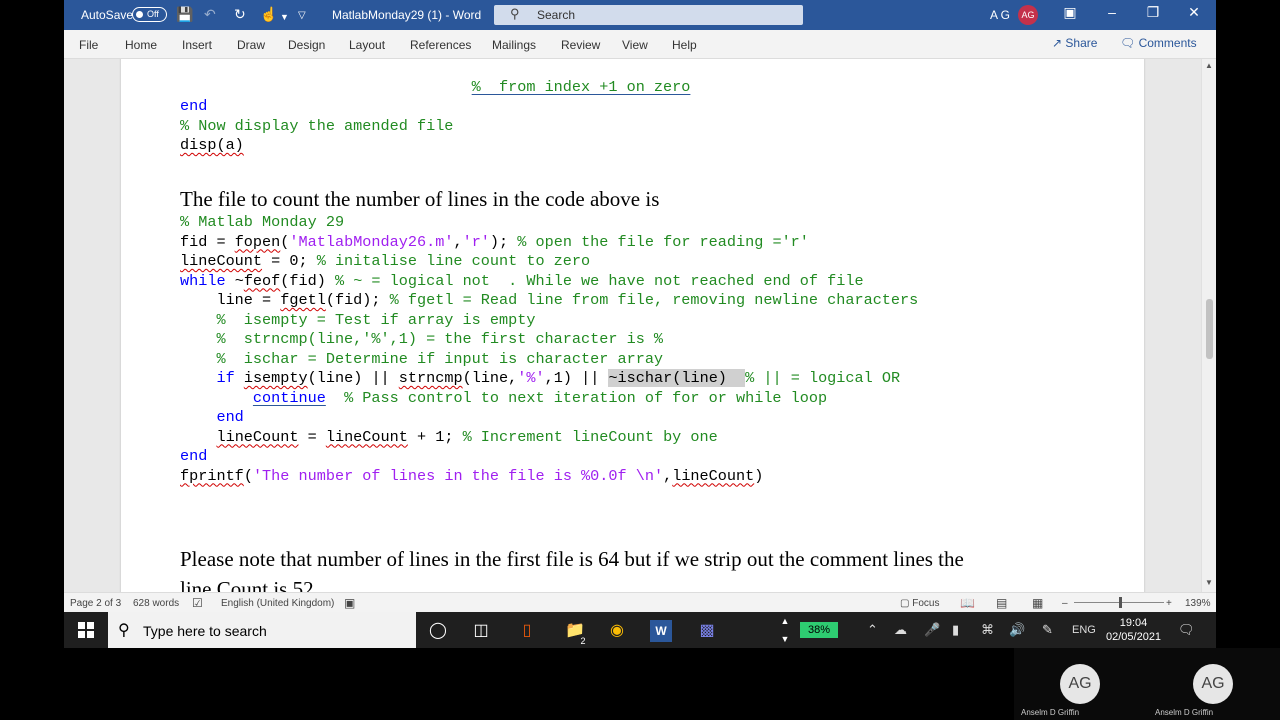 Image resolution: width=1280 pixels, height=720 pixels. I want to click on scroll-up-icon: ▲, so click(1209, 65).